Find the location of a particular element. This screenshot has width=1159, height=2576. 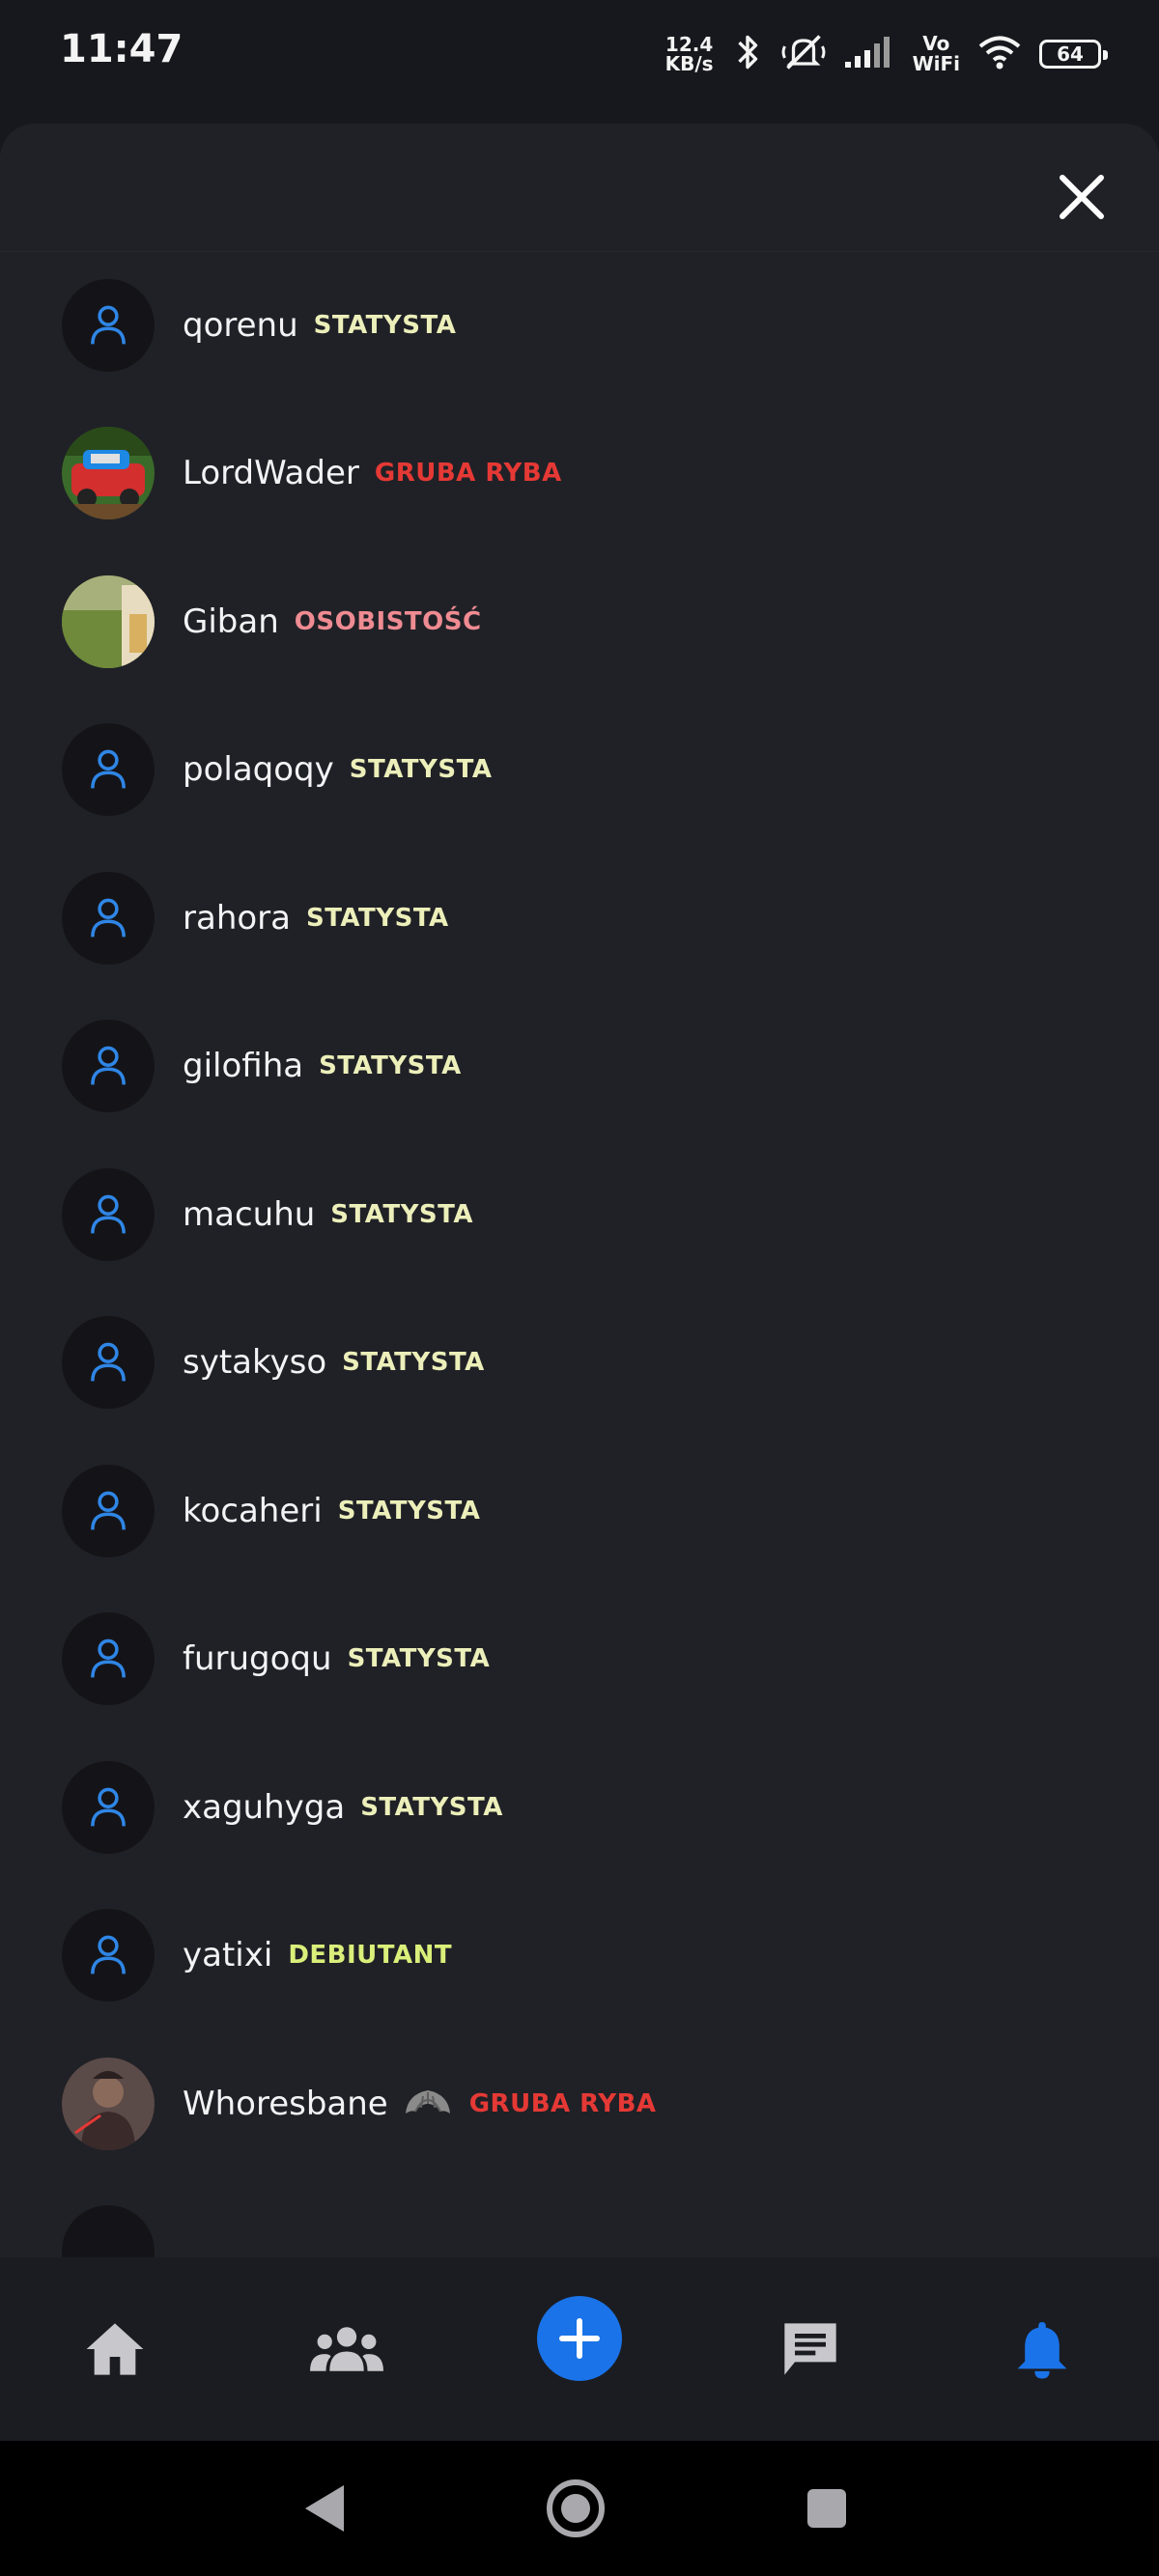

close-button is located at coordinates (1082, 197).